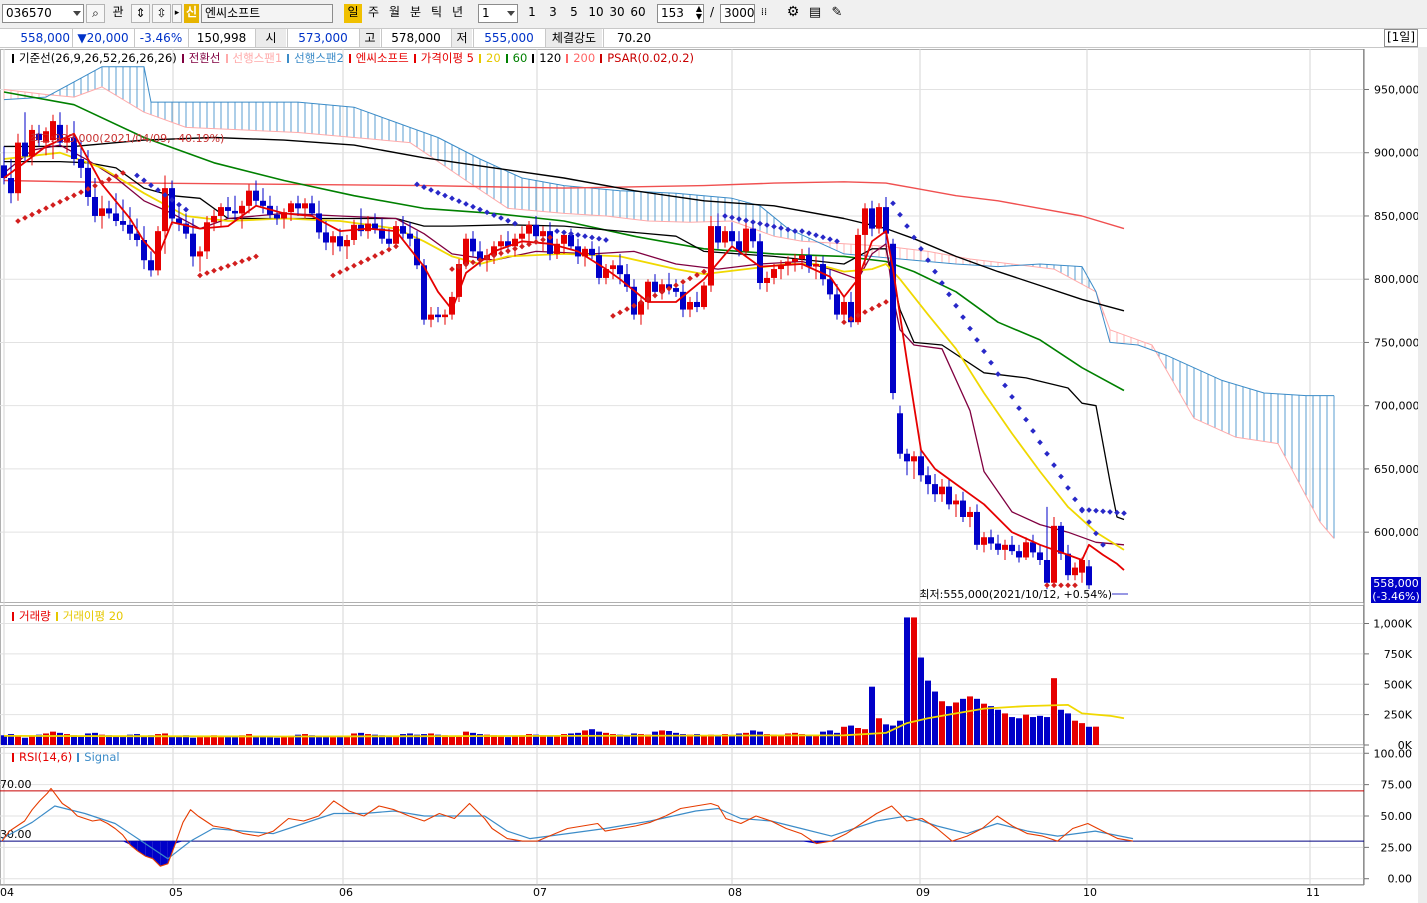  Describe the element at coordinates (540, 892) in the screenshot. I see `x-month-label: 07` at that location.